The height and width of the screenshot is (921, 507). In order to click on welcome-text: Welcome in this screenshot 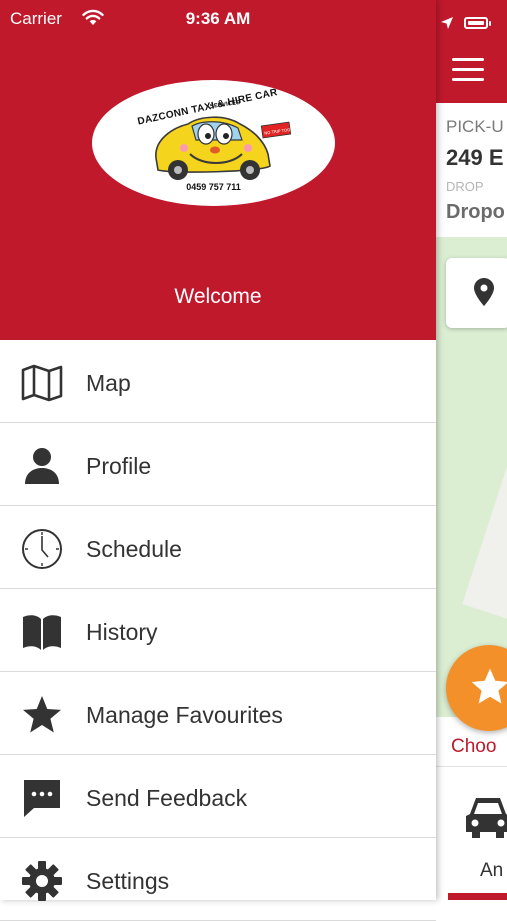, I will do `click(218, 296)`.